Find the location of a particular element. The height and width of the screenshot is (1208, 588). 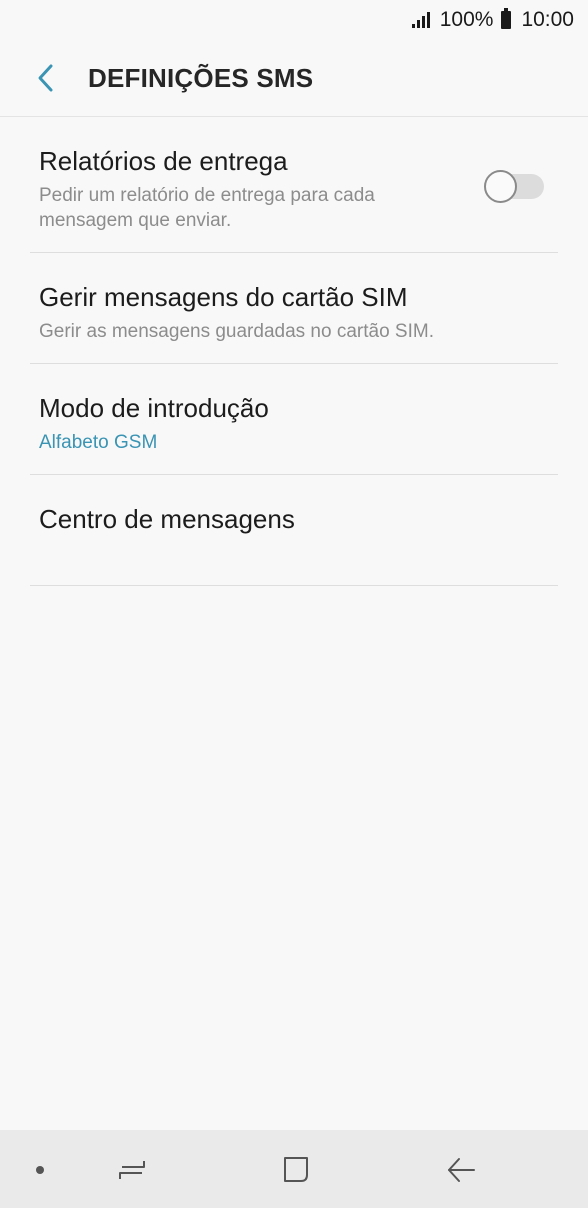

battery-percent: 100% is located at coordinates (466, 19).